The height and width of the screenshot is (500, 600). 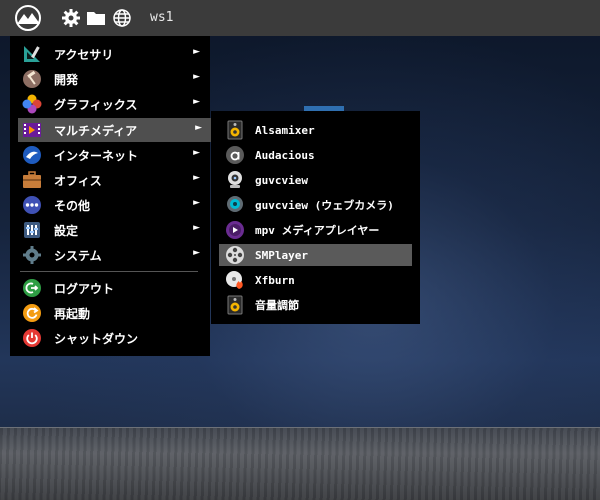 I want to click on graphics-icon, so click(x=32, y=104).